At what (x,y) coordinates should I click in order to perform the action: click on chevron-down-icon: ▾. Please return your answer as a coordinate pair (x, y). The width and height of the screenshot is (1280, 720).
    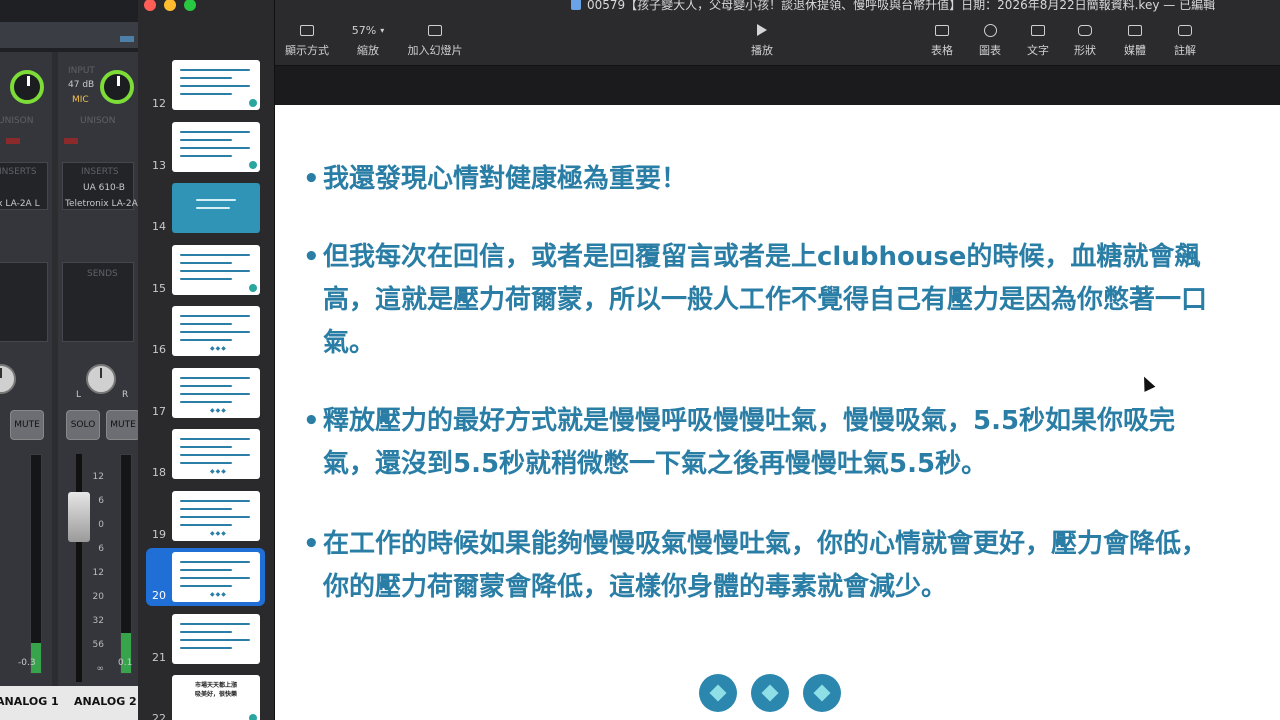
    Looking at the image, I should click on (382, 30).